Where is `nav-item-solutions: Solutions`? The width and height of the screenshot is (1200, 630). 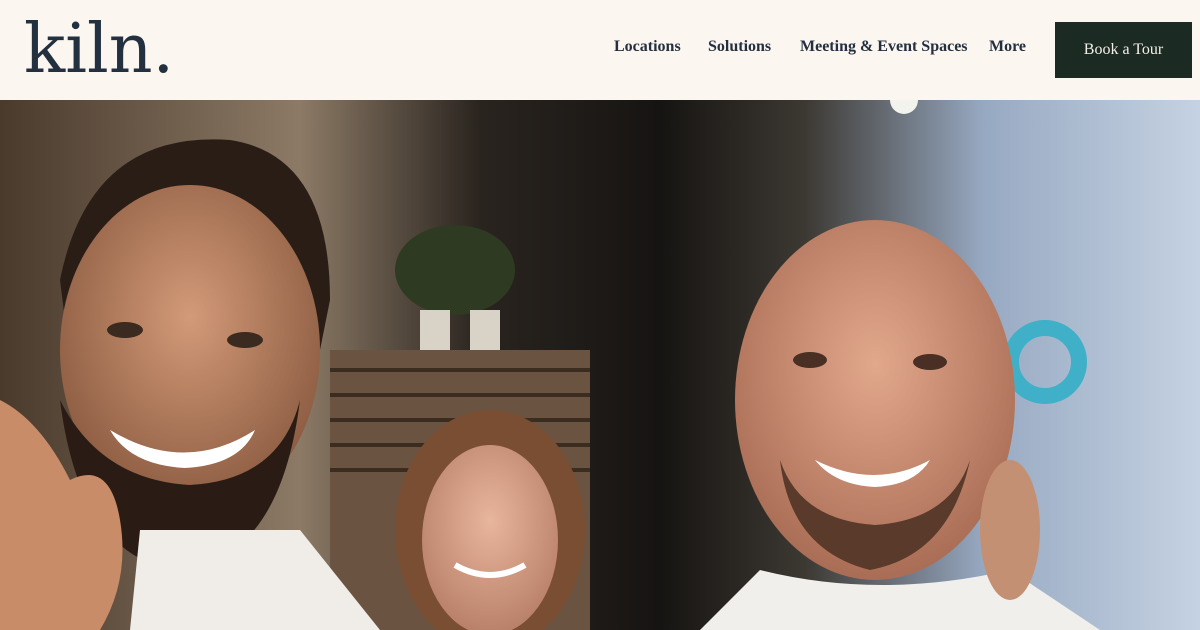 nav-item-solutions: Solutions is located at coordinates (739, 47).